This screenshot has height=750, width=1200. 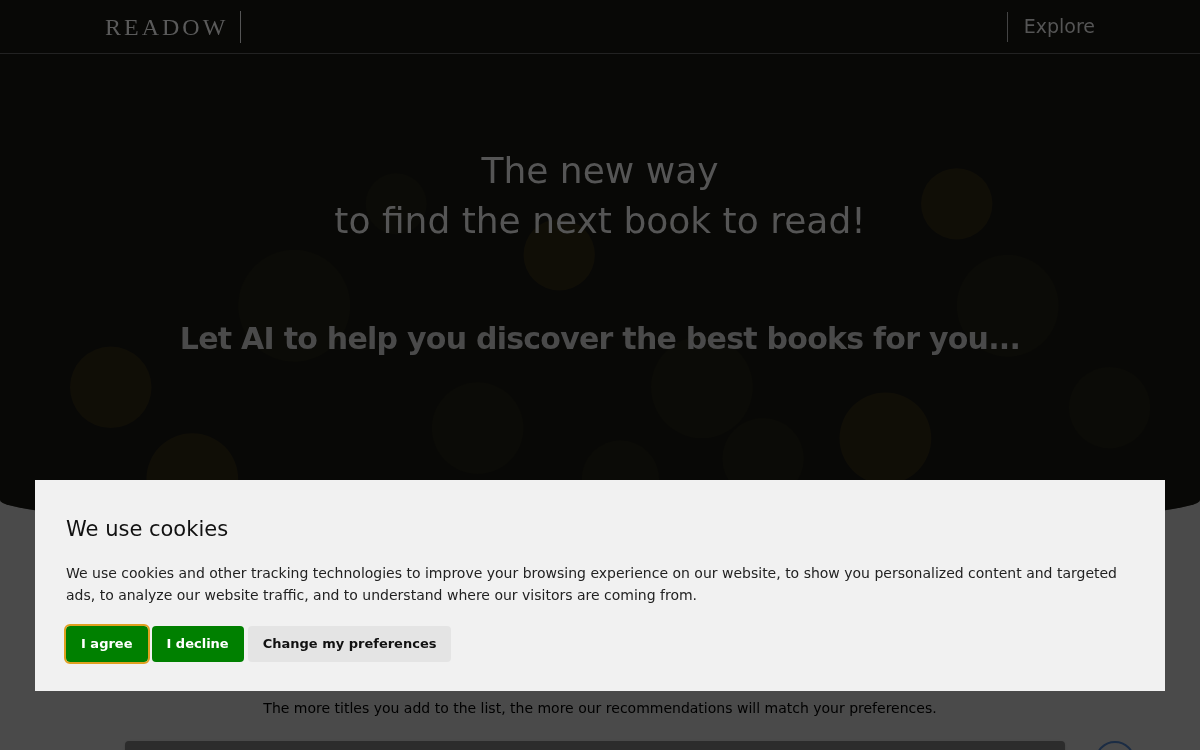 What do you see at coordinates (349, 643) in the screenshot?
I see `preferences-button: Change my preferences` at bounding box center [349, 643].